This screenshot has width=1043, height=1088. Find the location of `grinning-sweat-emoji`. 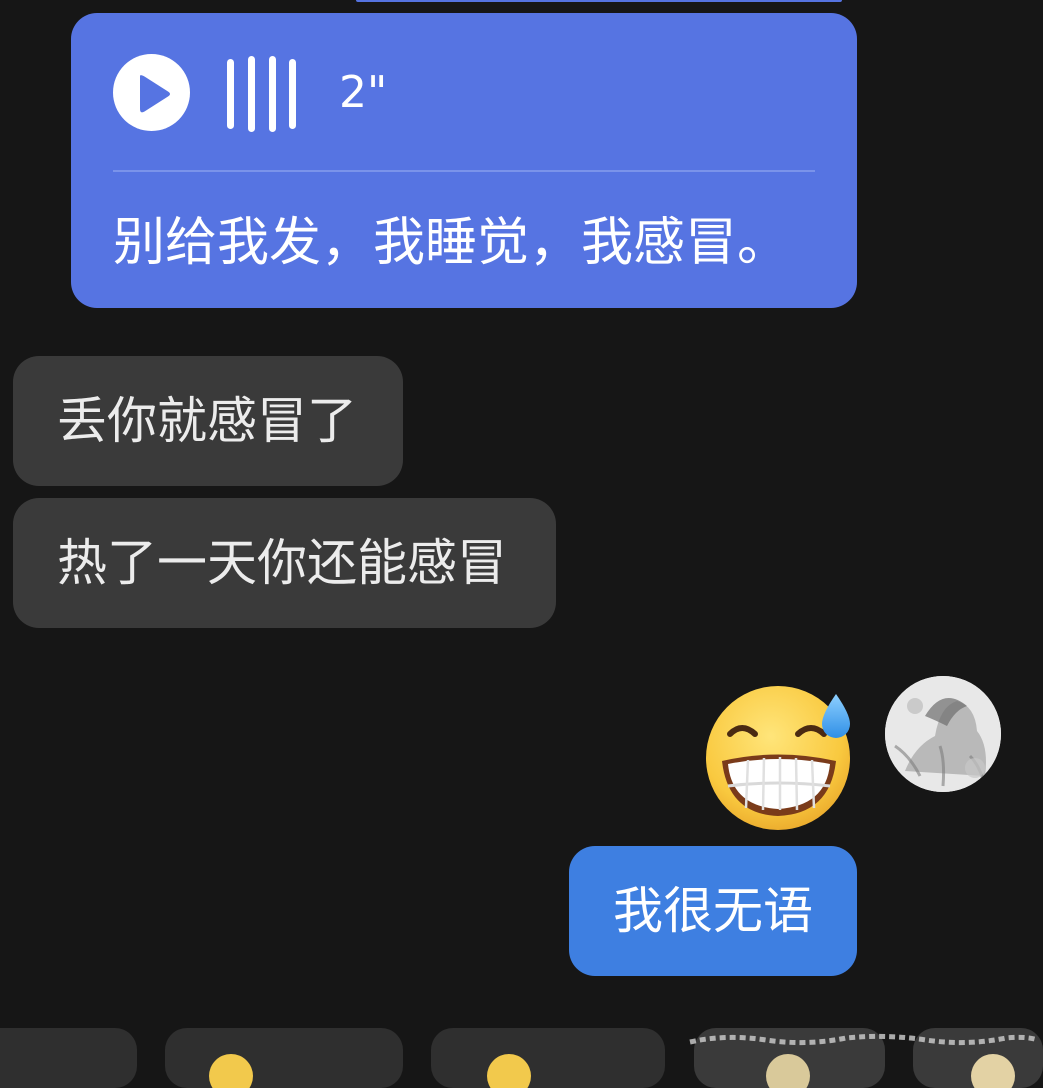

grinning-sweat-emoji is located at coordinates (780, 758).